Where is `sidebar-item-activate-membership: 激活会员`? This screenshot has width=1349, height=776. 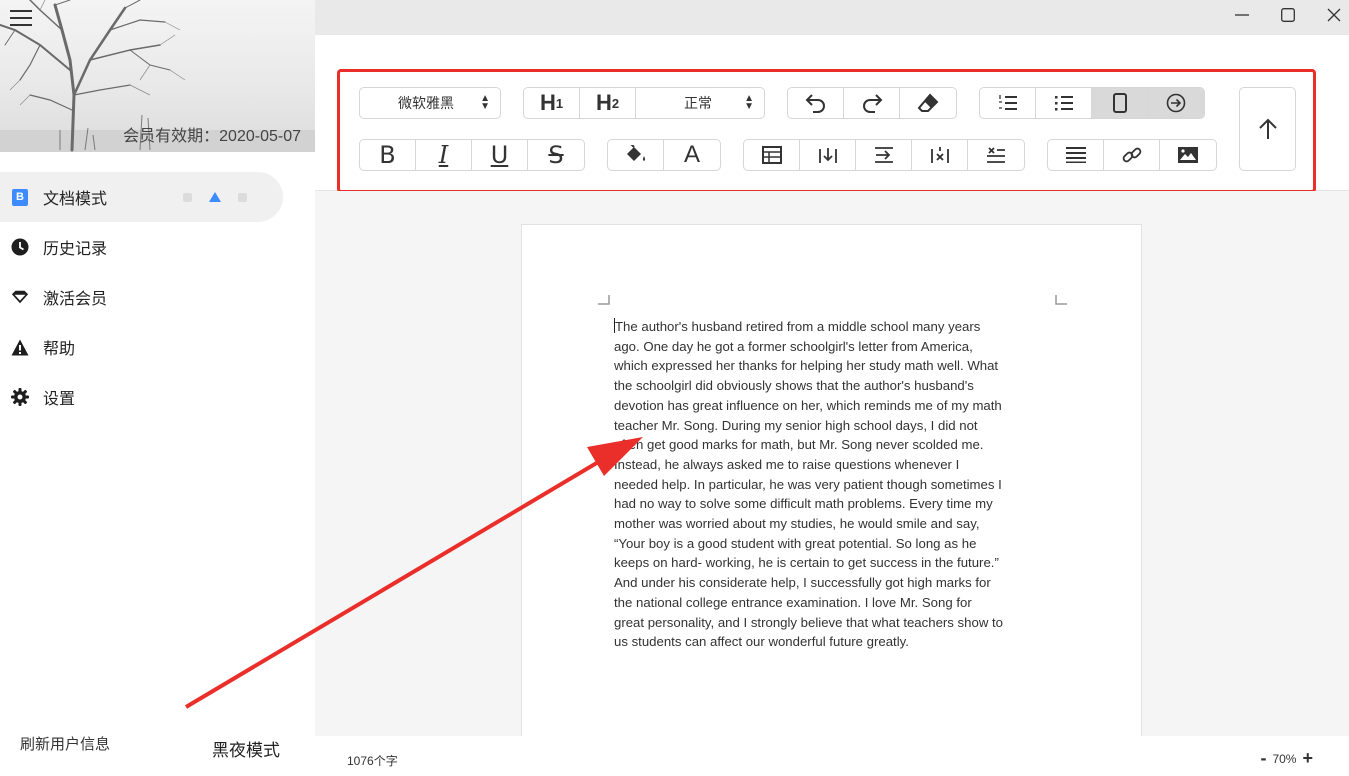 sidebar-item-activate-membership: 激活会员 is located at coordinates (157, 297).